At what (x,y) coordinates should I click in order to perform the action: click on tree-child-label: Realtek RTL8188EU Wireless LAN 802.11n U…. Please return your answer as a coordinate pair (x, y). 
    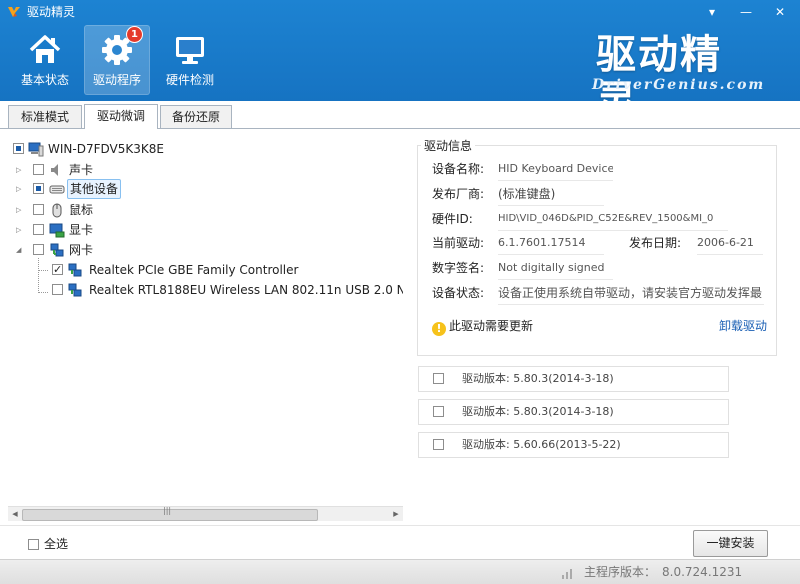
    Looking at the image, I should click on (246, 290).